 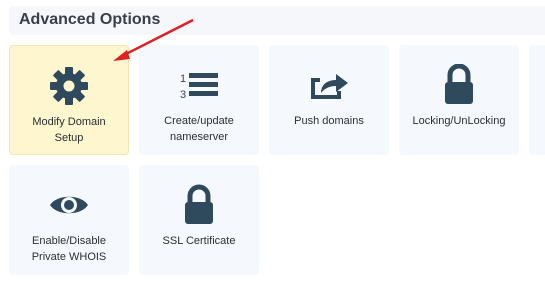 I want to click on tile-label: Locking/UnLocking, so click(x=459, y=121).